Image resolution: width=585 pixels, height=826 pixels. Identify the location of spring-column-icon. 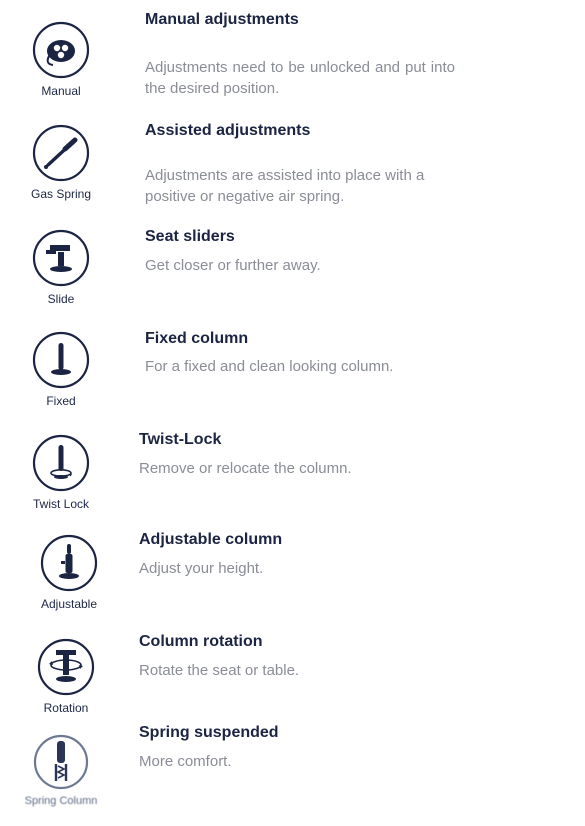
(61, 762).